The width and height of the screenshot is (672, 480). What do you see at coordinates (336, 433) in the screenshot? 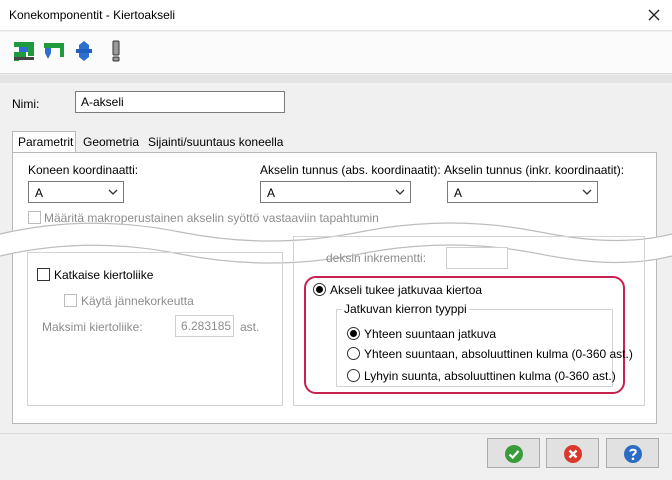
I see `footer-separator` at bounding box center [336, 433].